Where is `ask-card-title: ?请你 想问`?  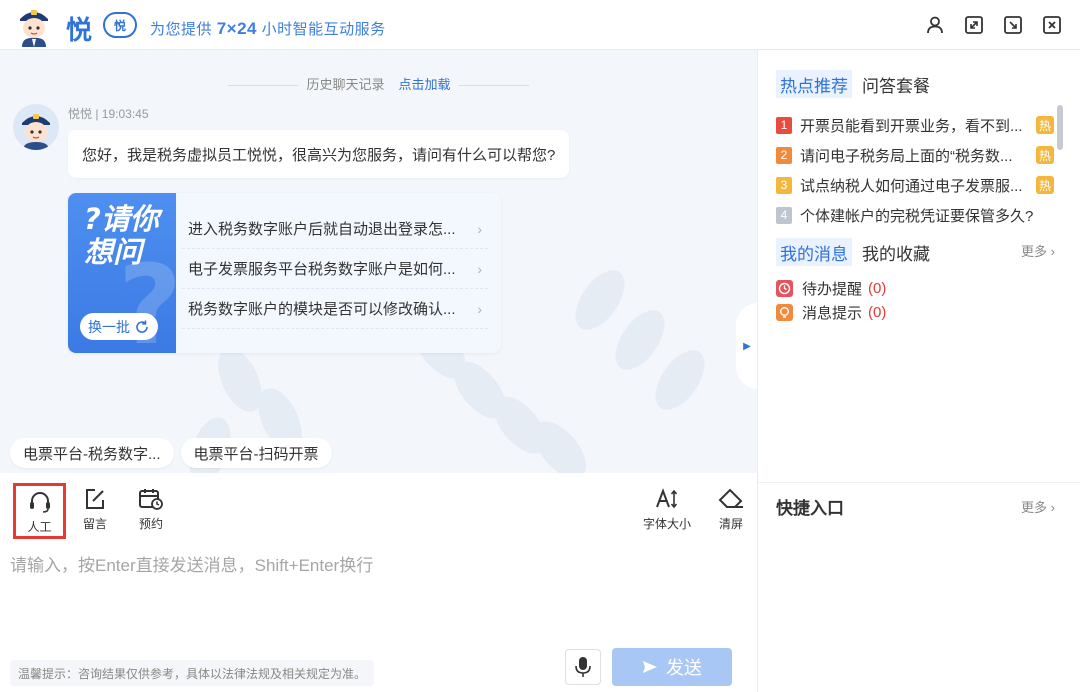 ask-card-title: ?请你 想问 is located at coordinates (121, 235).